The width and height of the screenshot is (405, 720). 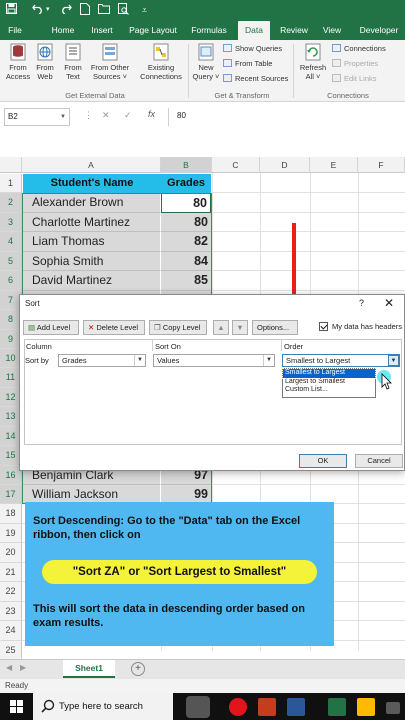 What do you see at coordinates (198, 707) in the screenshot?
I see `camera-app-icon` at bounding box center [198, 707].